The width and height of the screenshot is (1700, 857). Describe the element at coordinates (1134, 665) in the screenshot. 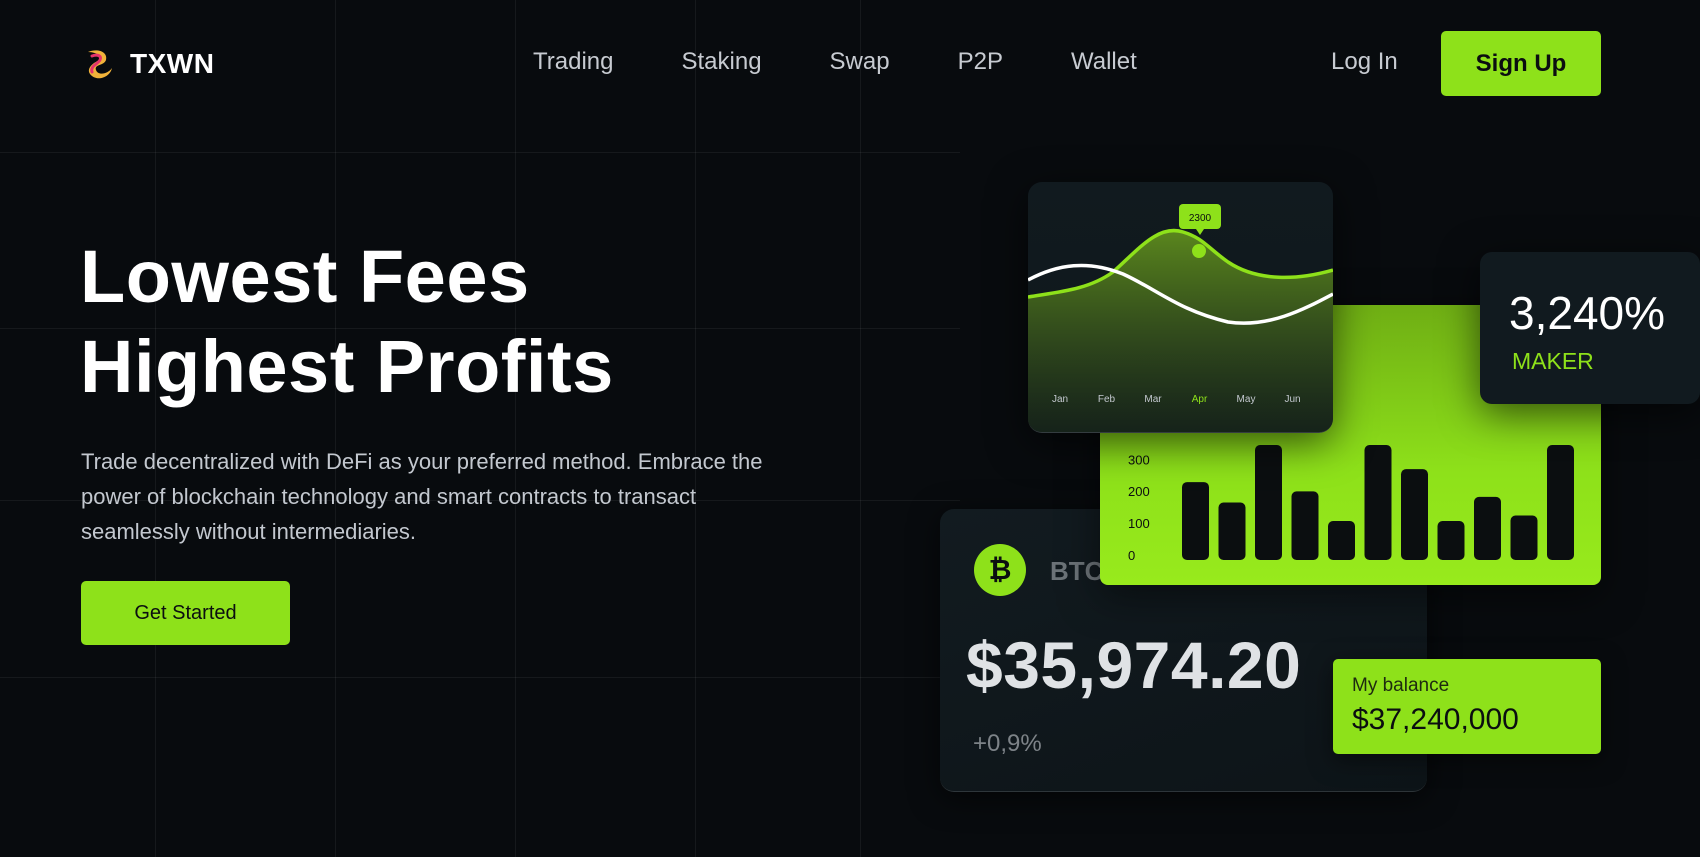

I see `btc-price: $35,974.20` at that location.